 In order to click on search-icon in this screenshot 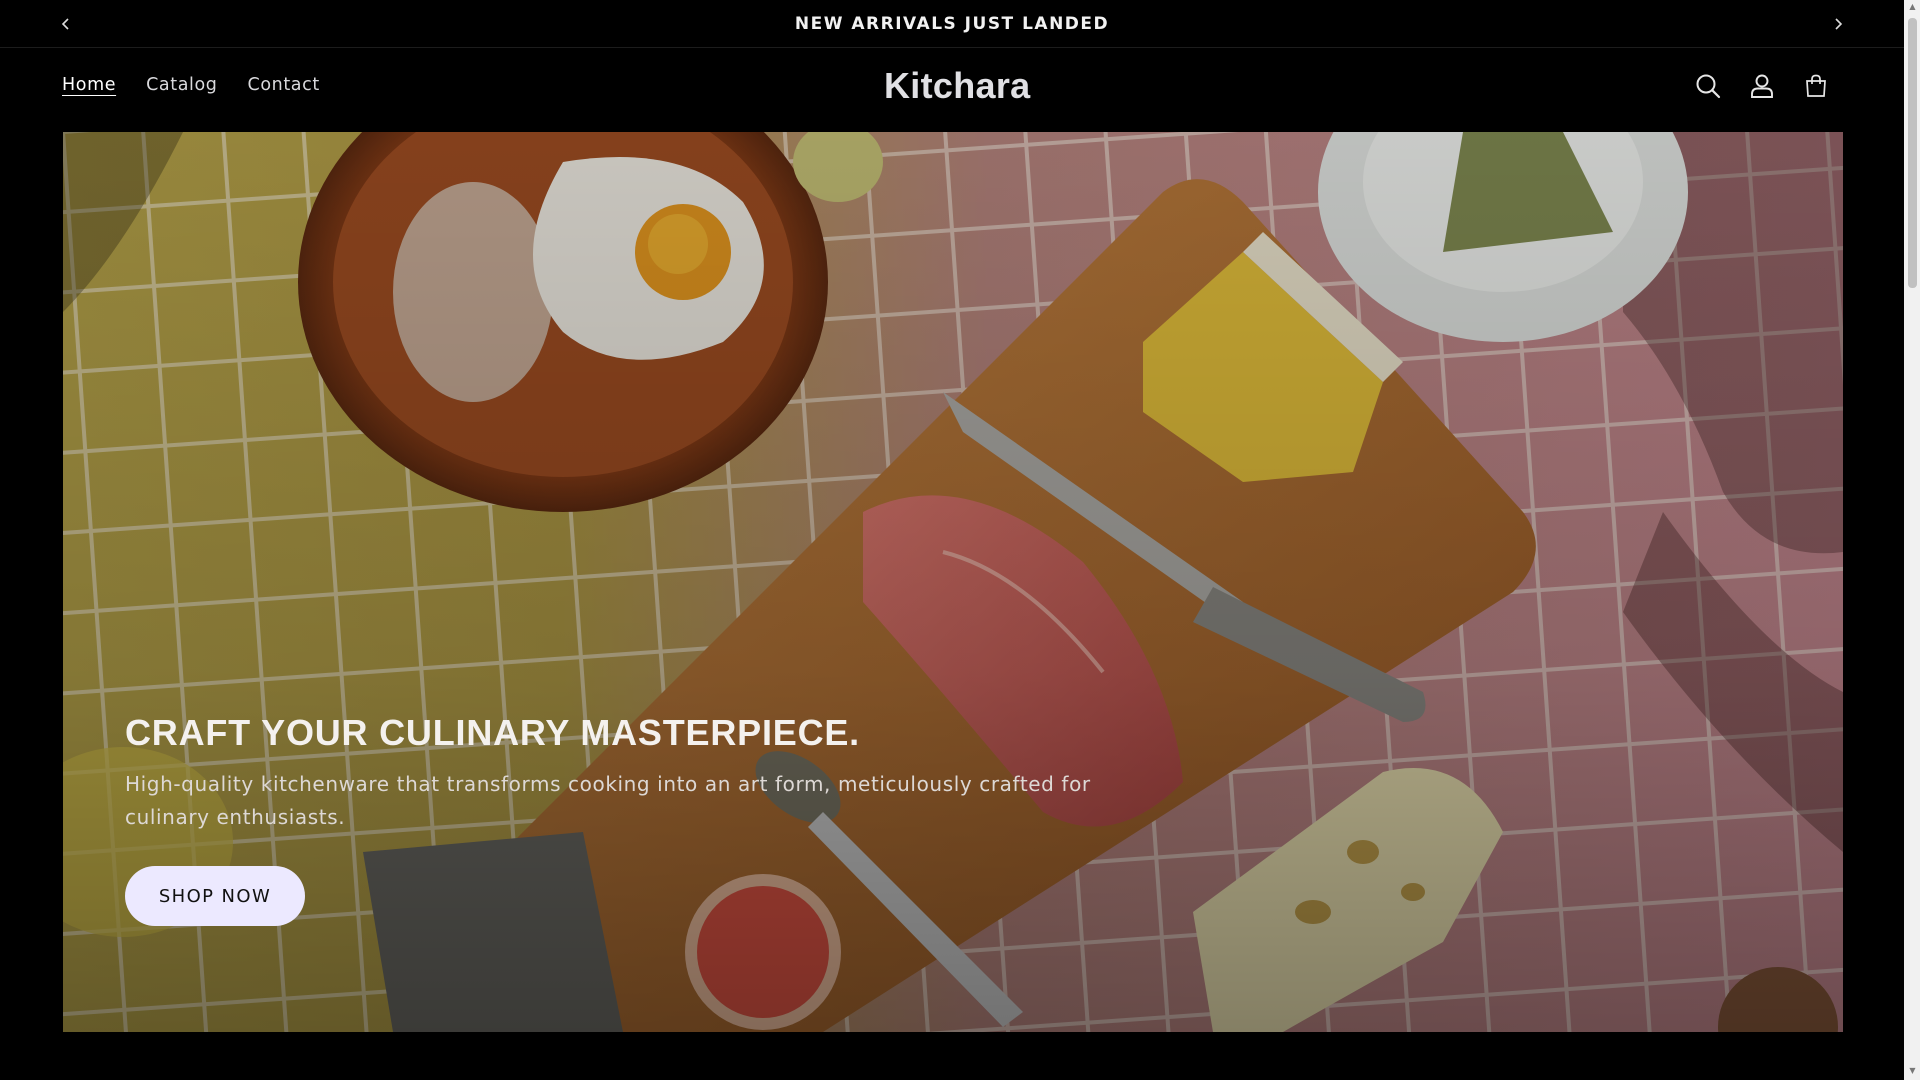, I will do `click(1708, 86)`.